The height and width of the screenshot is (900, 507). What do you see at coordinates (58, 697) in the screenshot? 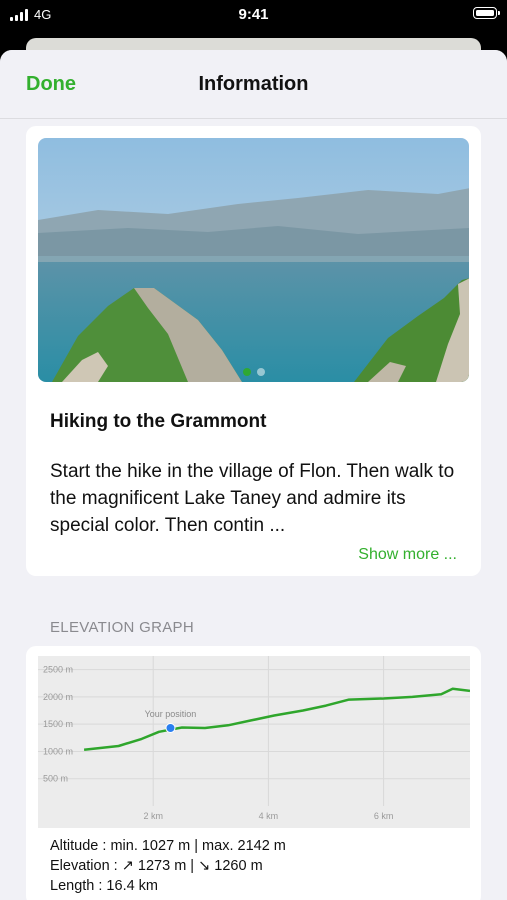
I see `y-tick-label: 2000 m` at bounding box center [58, 697].